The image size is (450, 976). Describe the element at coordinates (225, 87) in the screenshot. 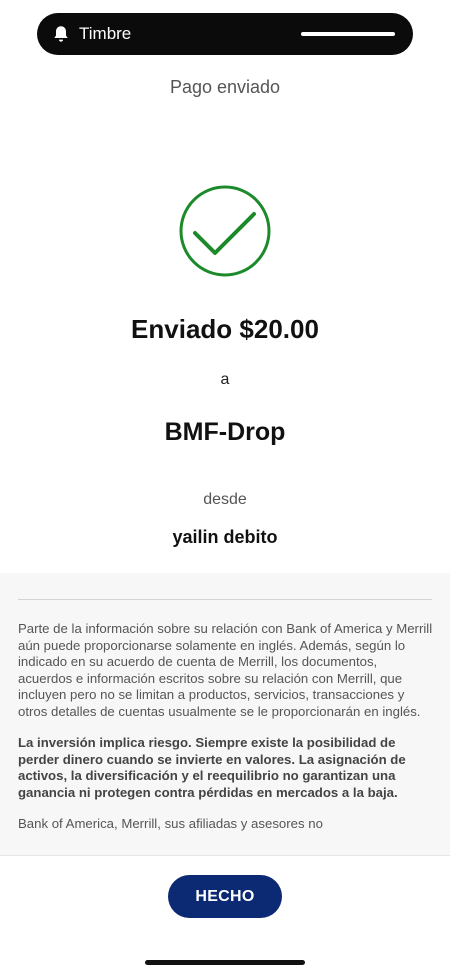

I see `page-title: Pago enviado` at that location.